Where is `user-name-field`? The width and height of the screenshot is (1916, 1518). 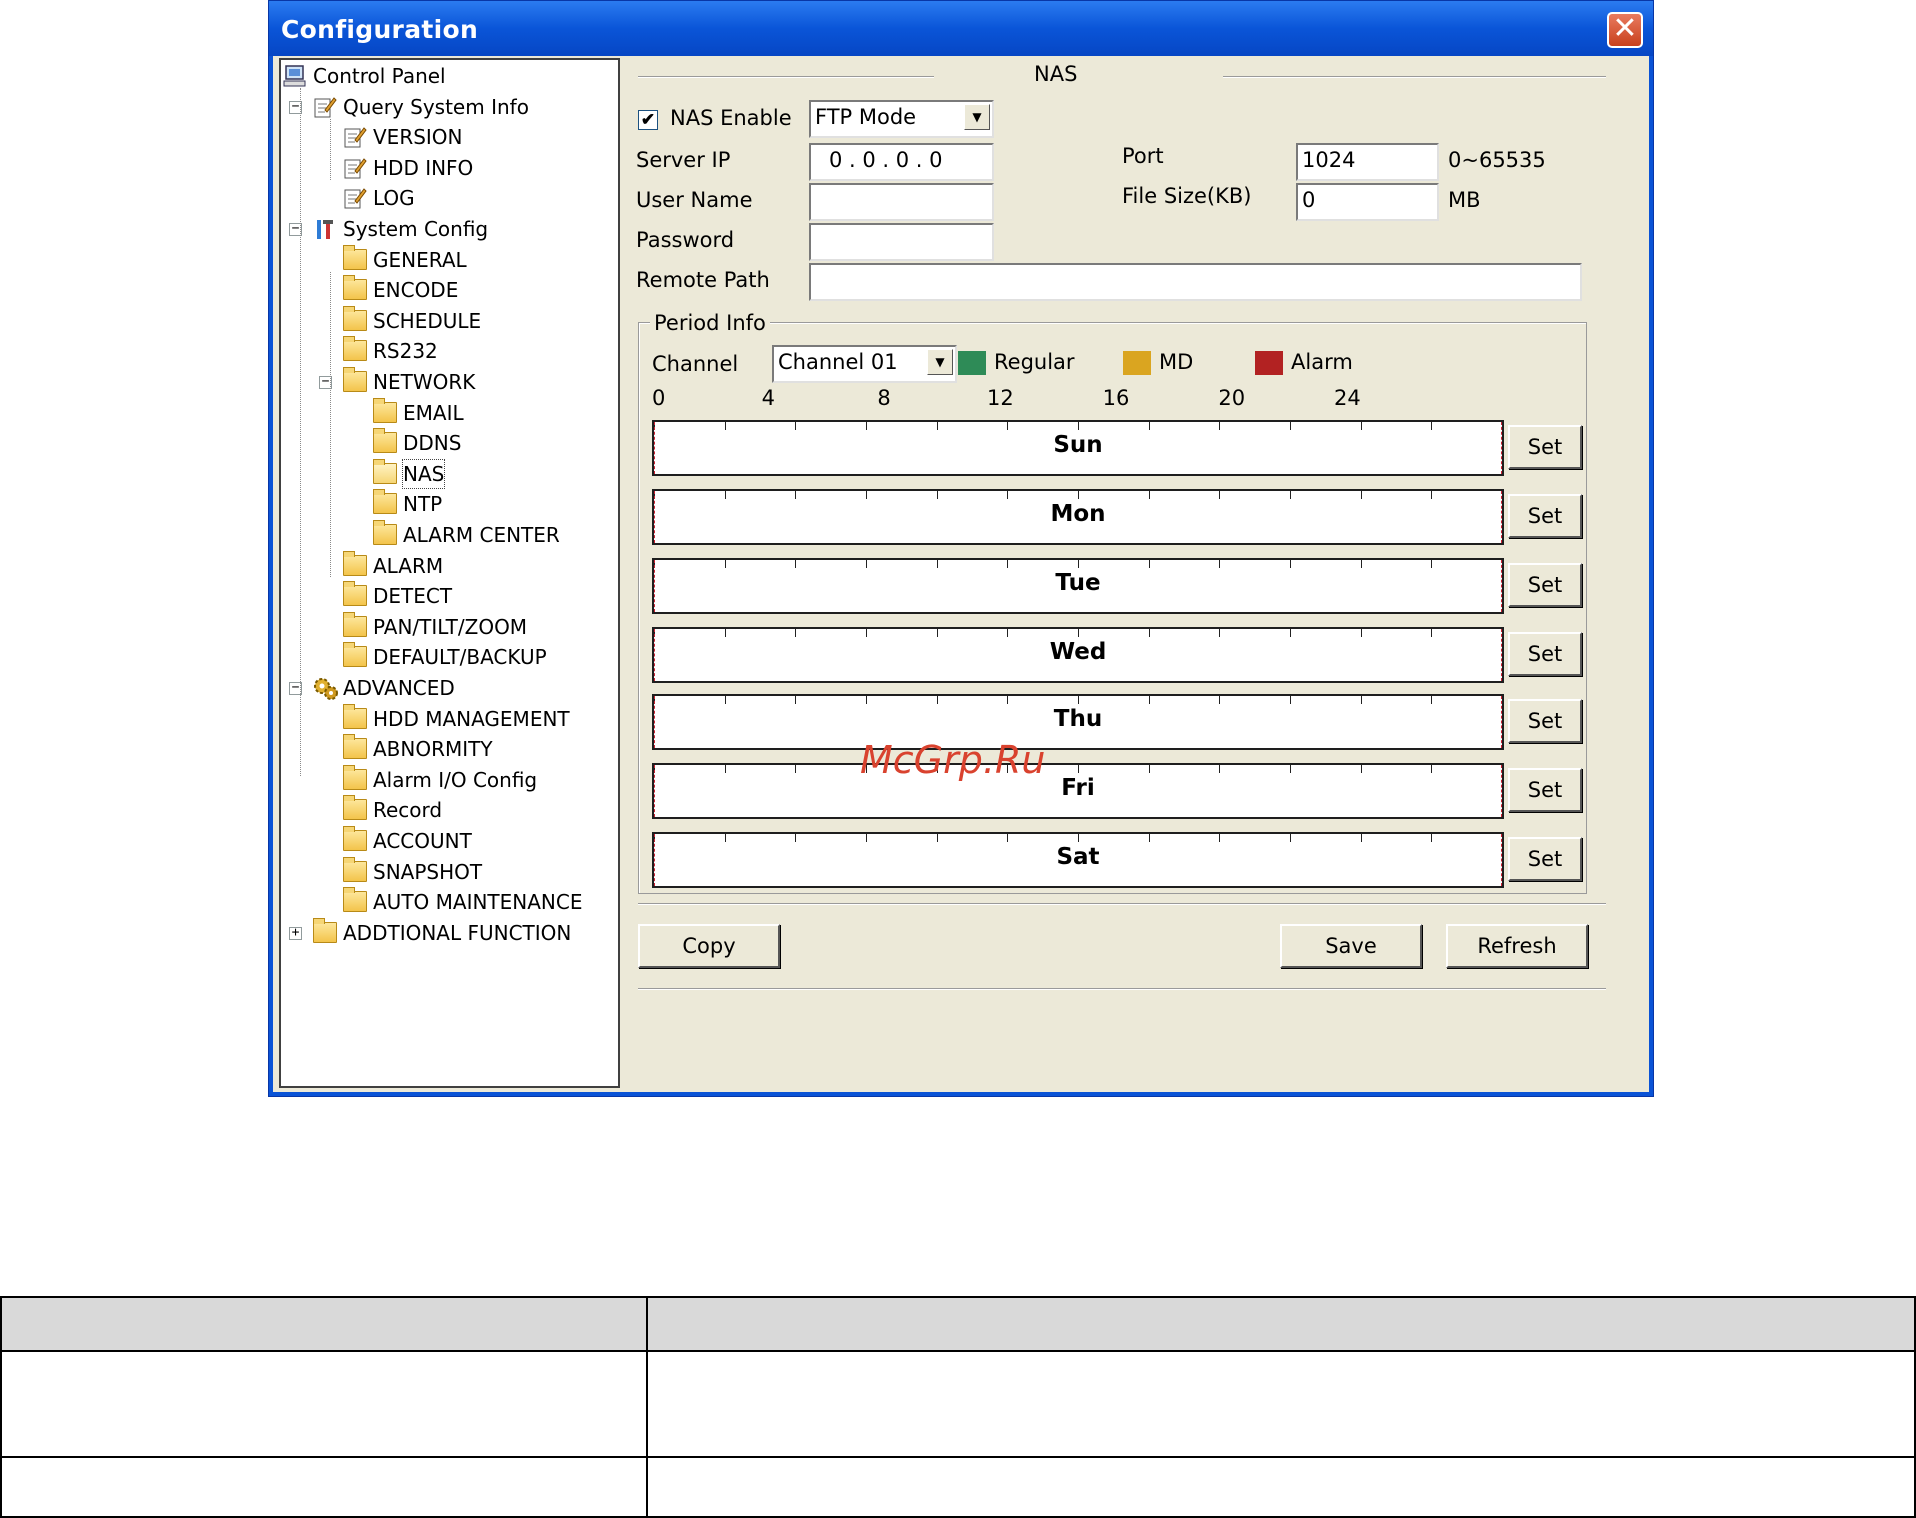 user-name-field is located at coordinates (901, 202).